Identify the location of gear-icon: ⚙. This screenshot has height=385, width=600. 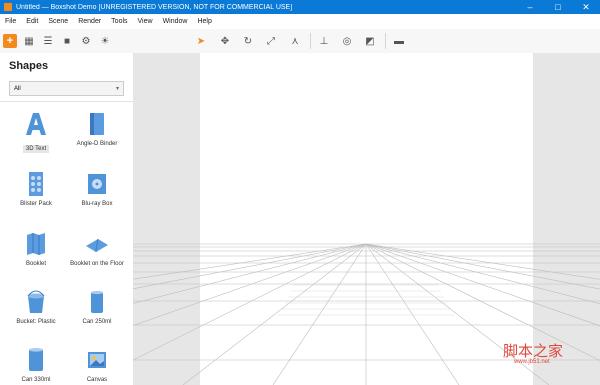
(86, 41).